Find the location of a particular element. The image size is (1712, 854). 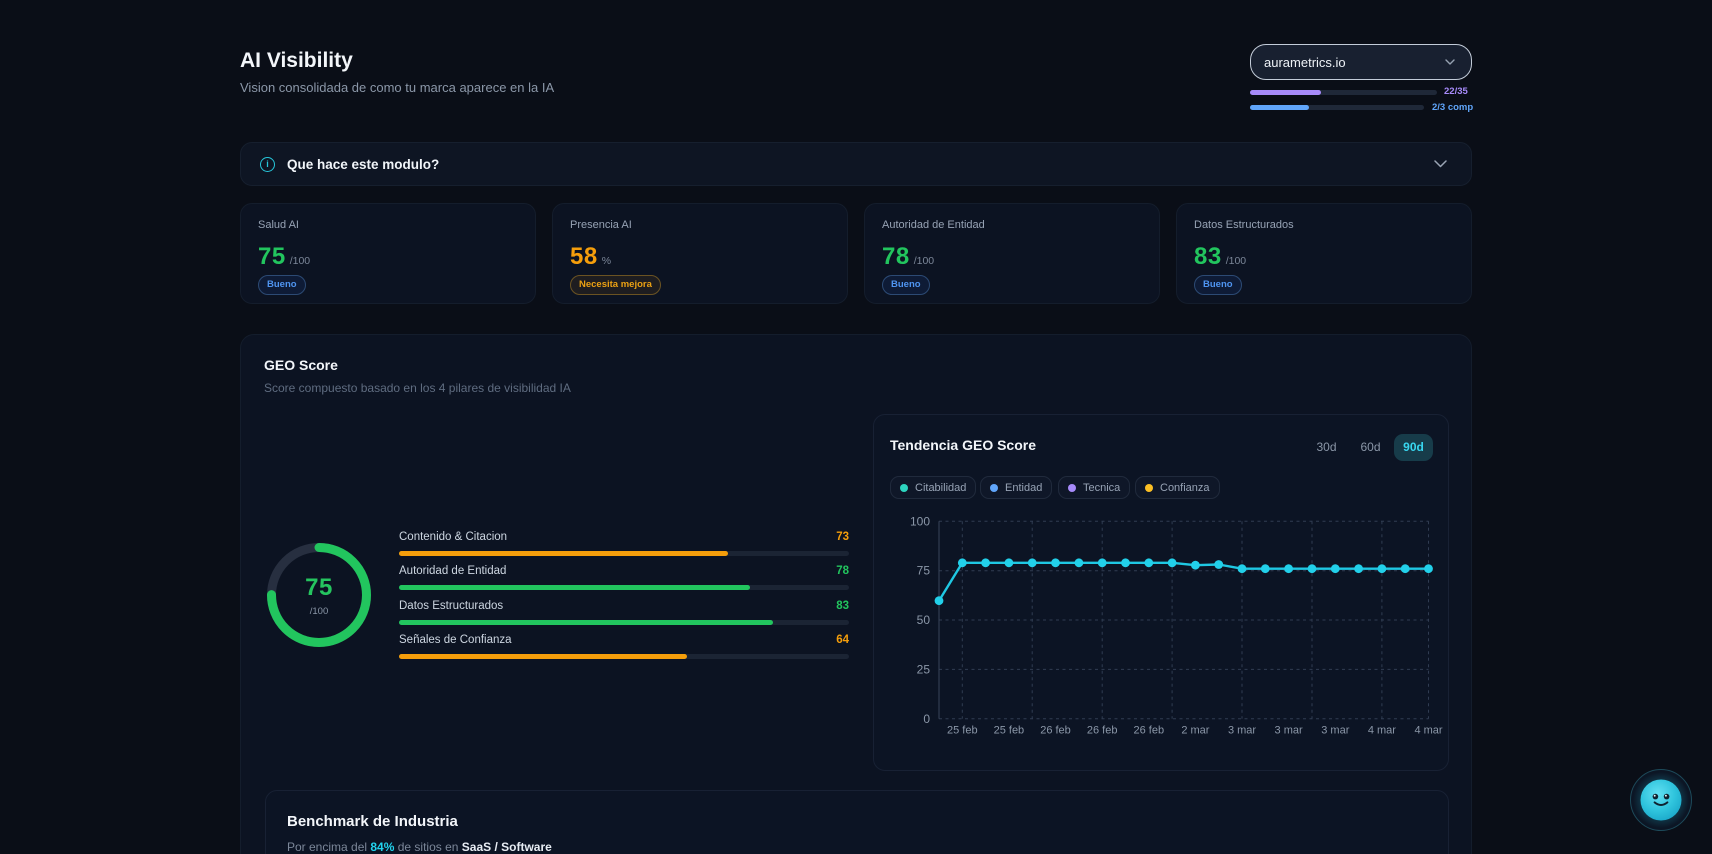

svg-text: 100 is located at coordinates (920, 521).